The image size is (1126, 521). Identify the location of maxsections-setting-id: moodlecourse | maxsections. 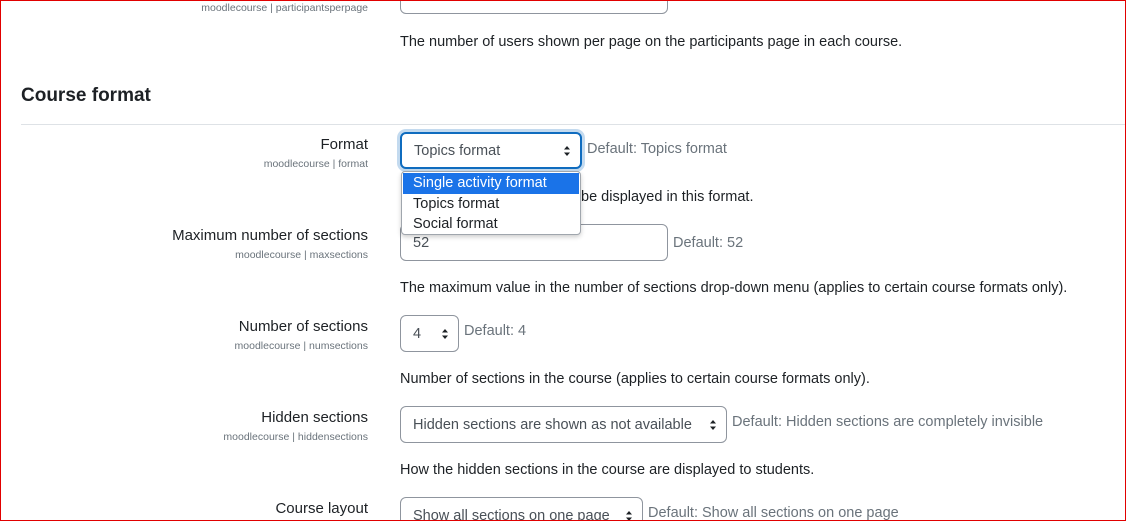
(301, 255).